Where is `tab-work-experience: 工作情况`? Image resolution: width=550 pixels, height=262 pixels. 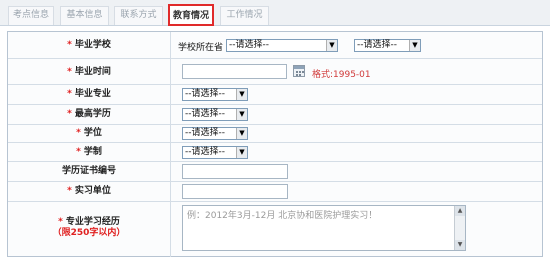 tab-work-experience: 工作情况 is located at coordinates (244, 15).